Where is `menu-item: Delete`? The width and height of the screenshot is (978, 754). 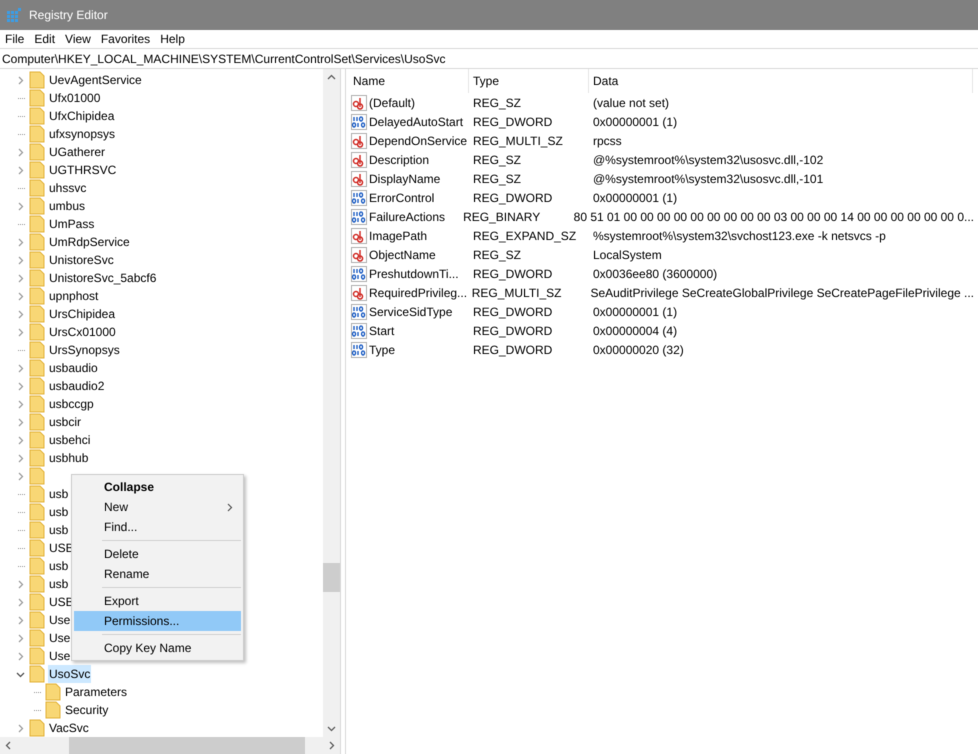 menu-item: Delete is located at coordinates (157, 554).